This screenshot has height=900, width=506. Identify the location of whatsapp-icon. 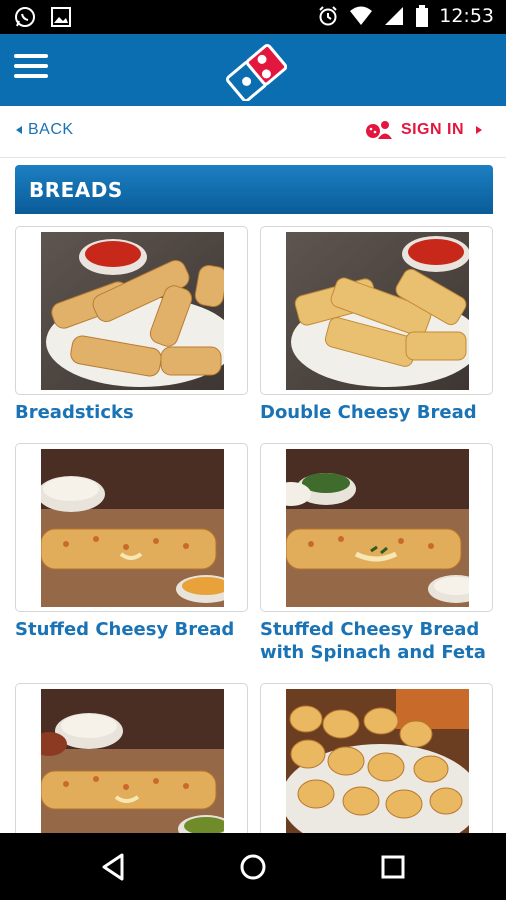
(25, 17).